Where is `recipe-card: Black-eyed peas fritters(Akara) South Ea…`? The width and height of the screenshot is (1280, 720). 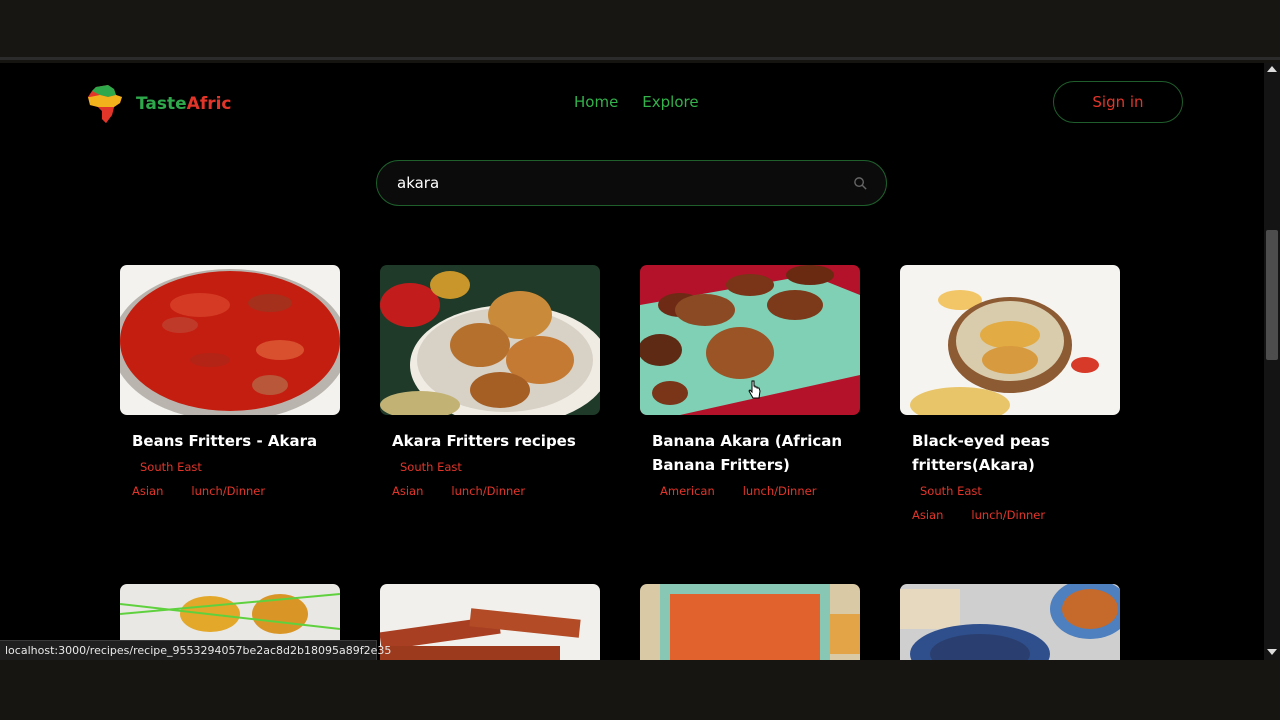 recipe-card: Black-eyed peas fritters(Akara) South Ea… is located at coordinates (1010, 398).